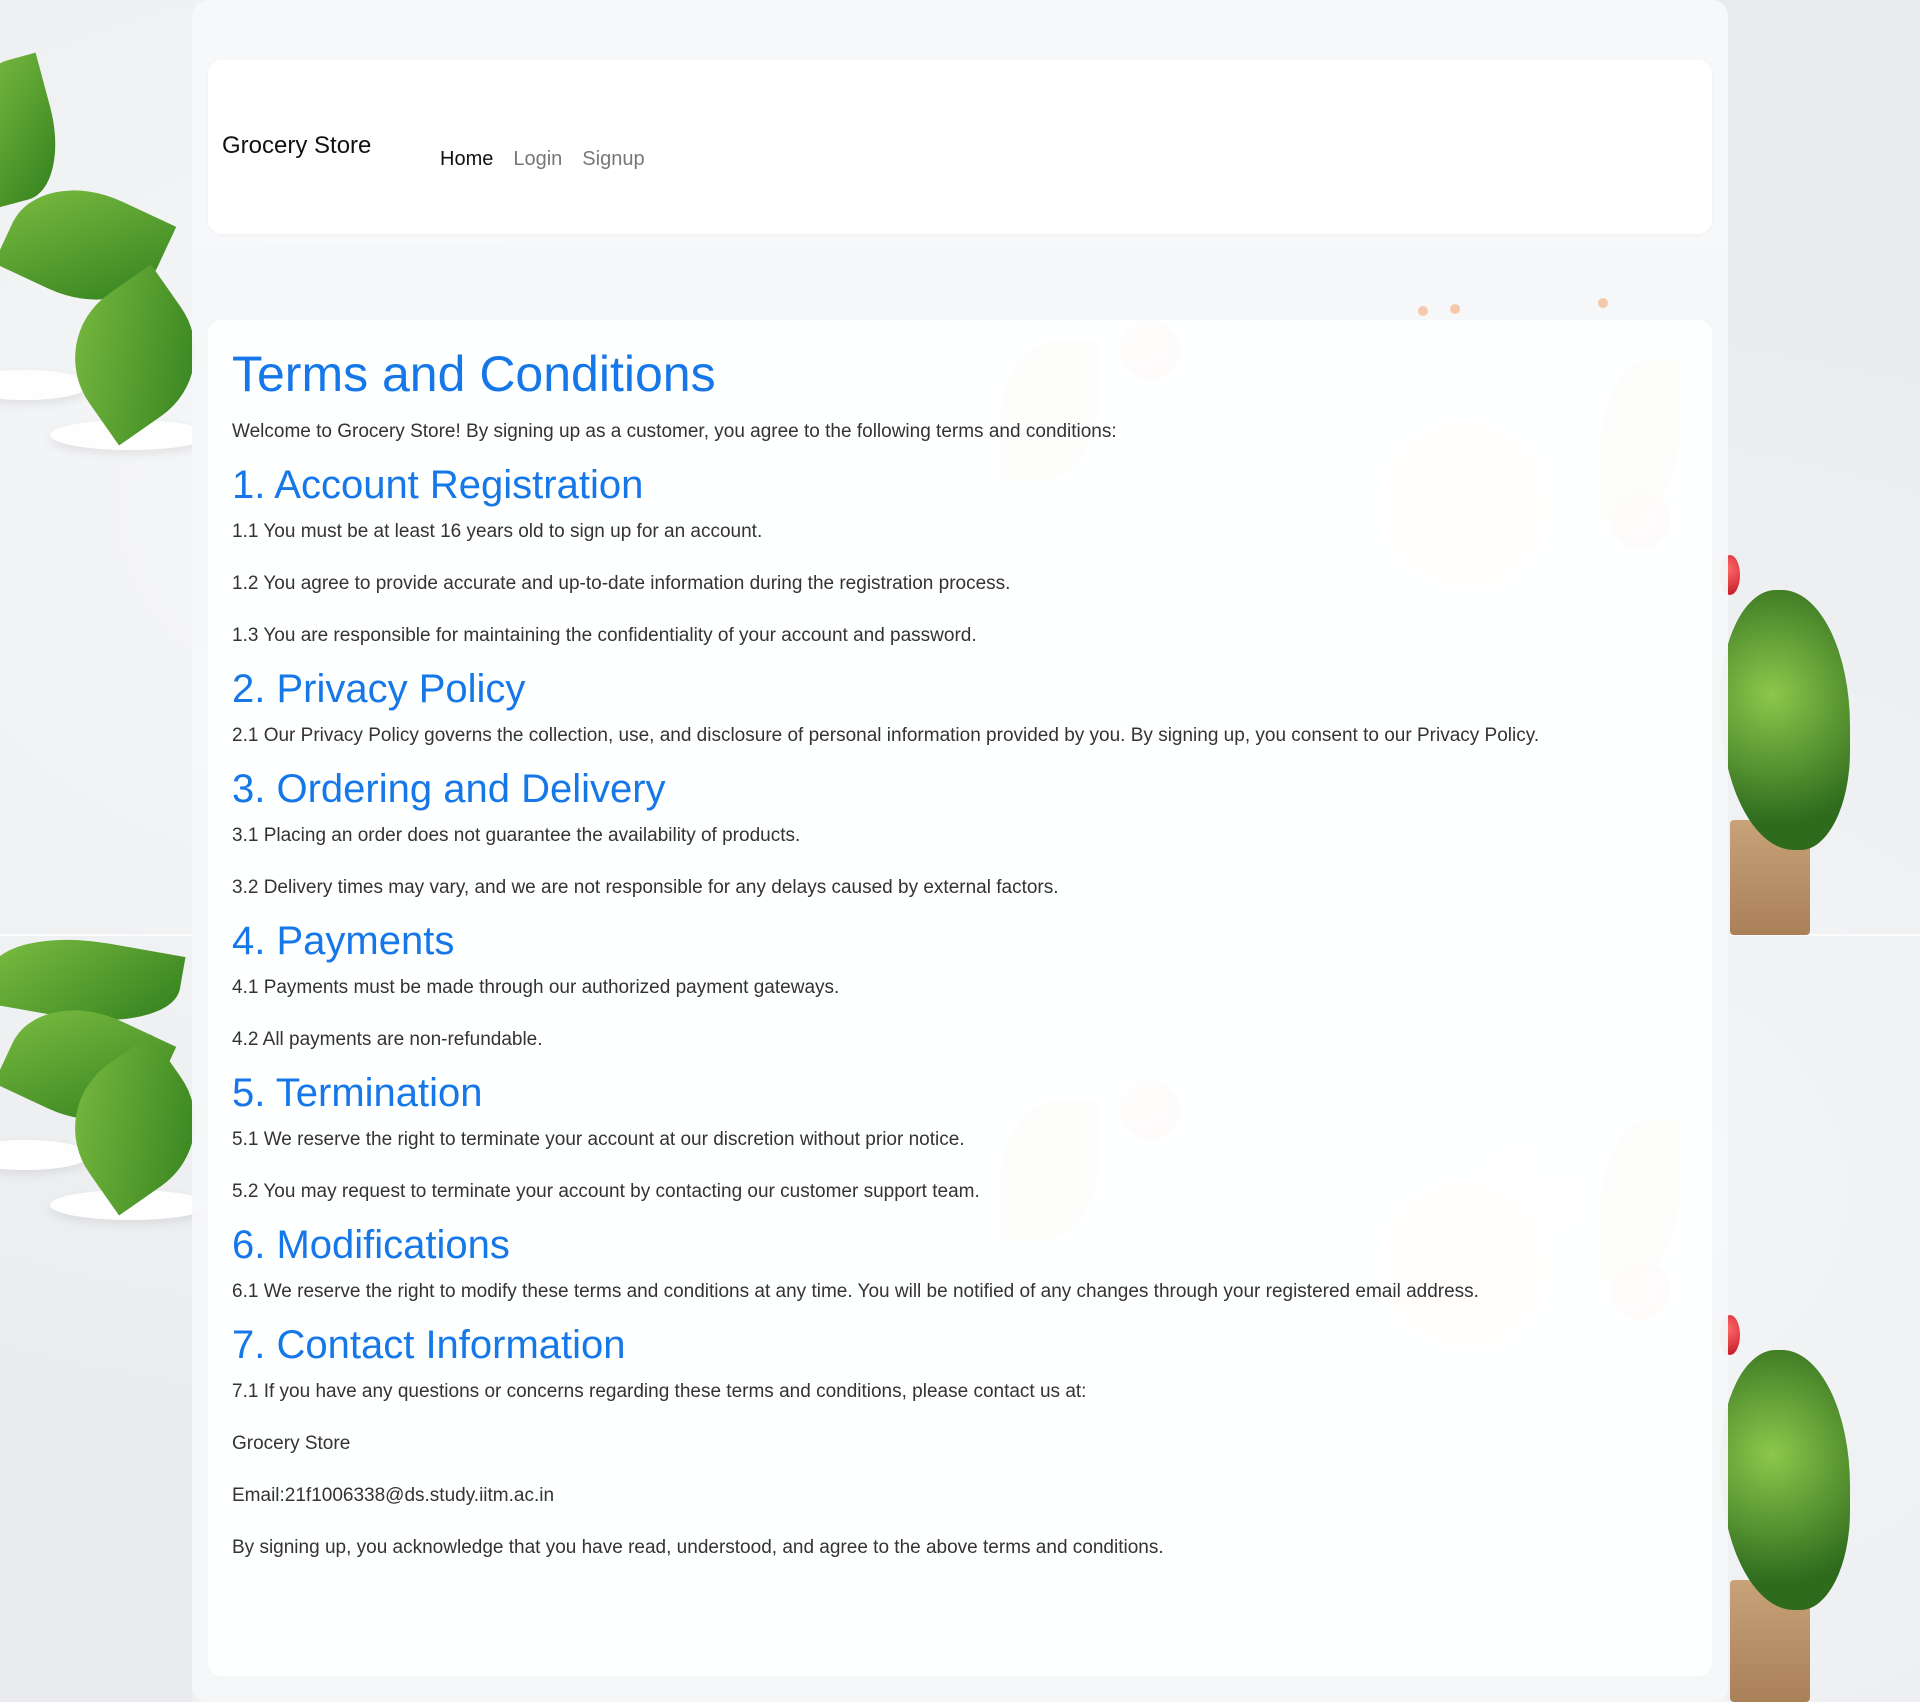 This screenshot has height=1702, width=1920. What do you see at coordinates (474, 374) in the screenshot?
I see `page-title: Terms and Conditions` at bounding box center [474, 374].